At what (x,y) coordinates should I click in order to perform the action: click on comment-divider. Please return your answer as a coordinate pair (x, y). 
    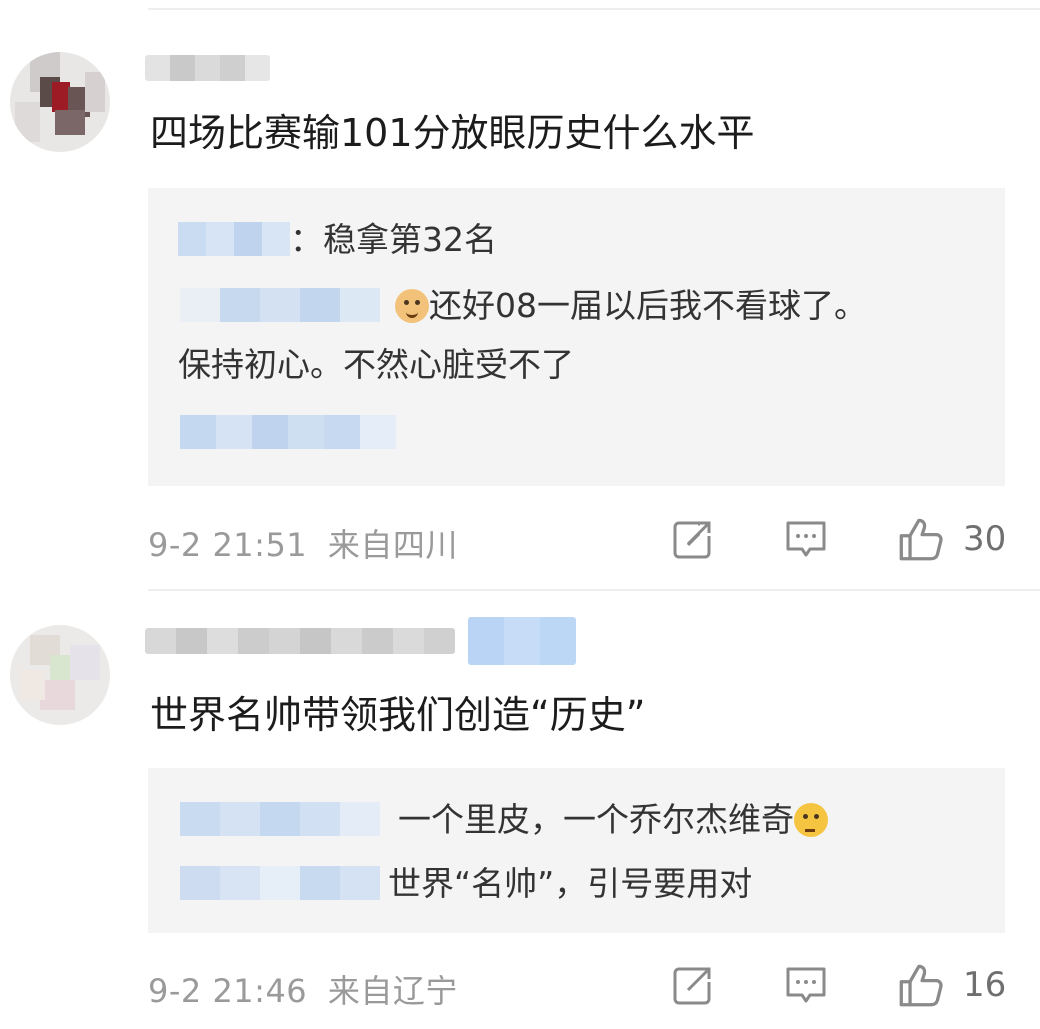
    Looking at the image, I should click on (594, 590).